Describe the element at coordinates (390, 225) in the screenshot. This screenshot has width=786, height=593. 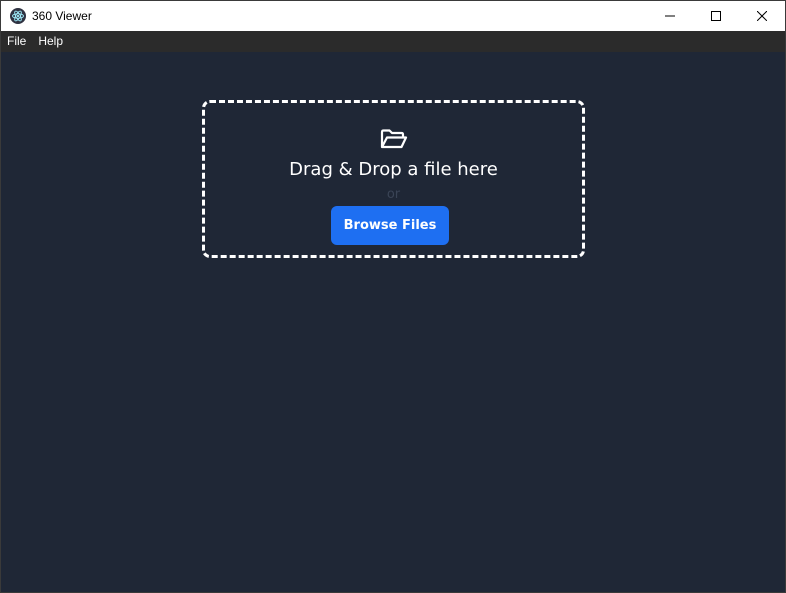
I see `browse-files-button: Browse Files` at that location.